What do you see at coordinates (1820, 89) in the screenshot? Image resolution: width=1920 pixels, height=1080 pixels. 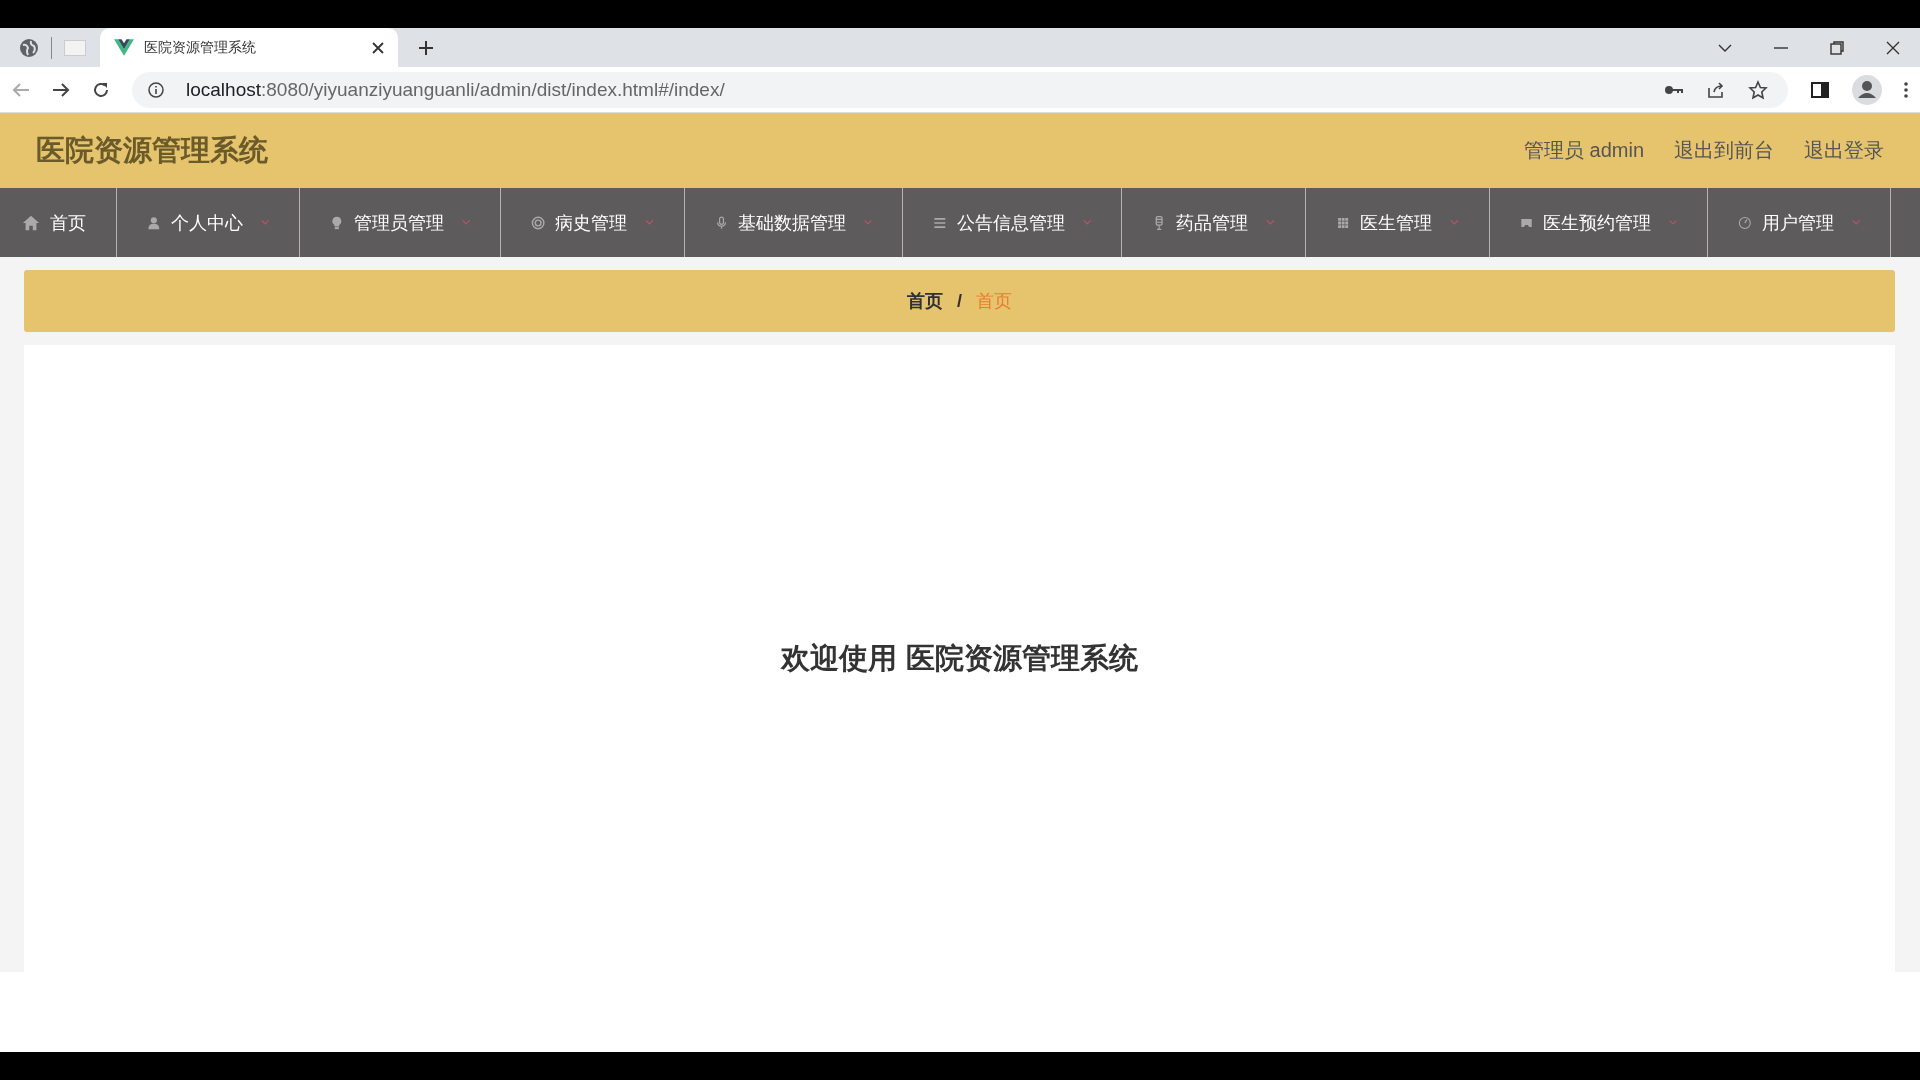 I see `side-panel-icon` at bounding box center [1820, 89].